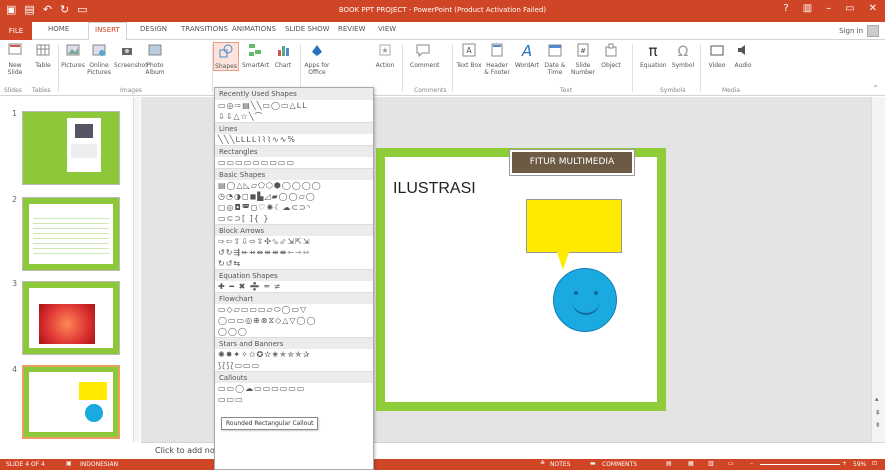 This screenshot has width=885, height=470. I want to click on group-separator, so click(452, 68).